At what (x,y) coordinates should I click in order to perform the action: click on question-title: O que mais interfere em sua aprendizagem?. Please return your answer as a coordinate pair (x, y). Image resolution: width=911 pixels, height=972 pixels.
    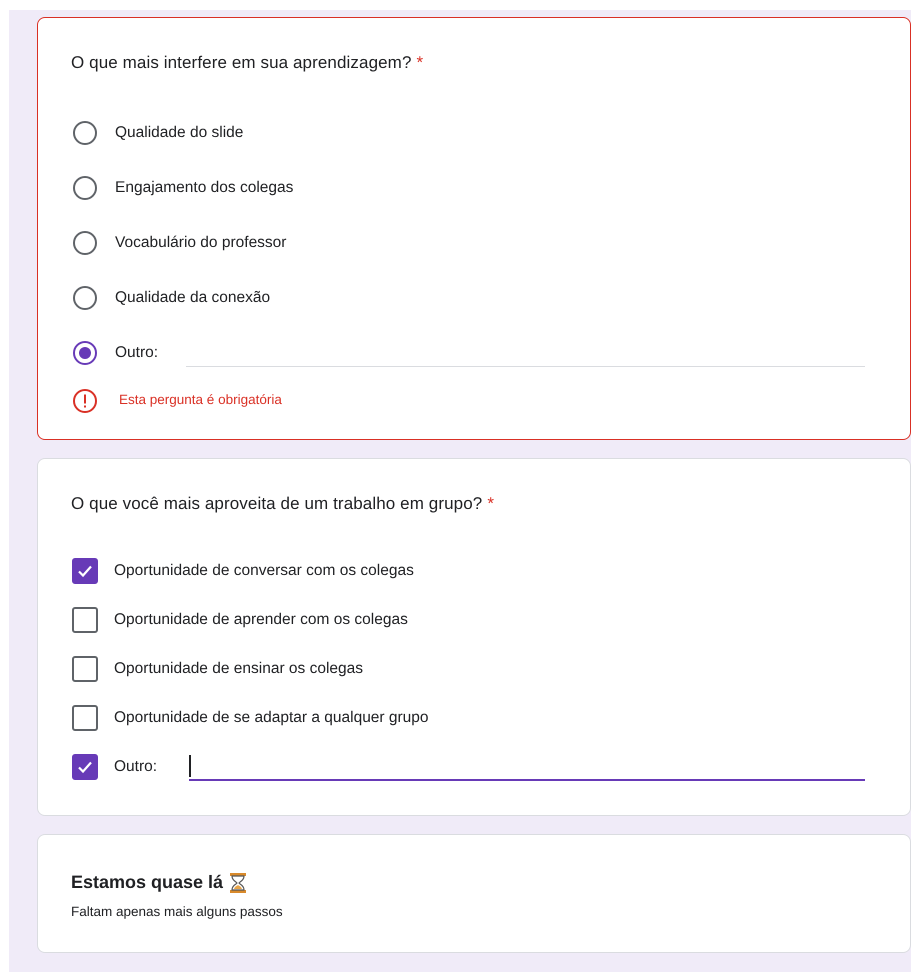
    Looking at the image, I should click on (241, 62).